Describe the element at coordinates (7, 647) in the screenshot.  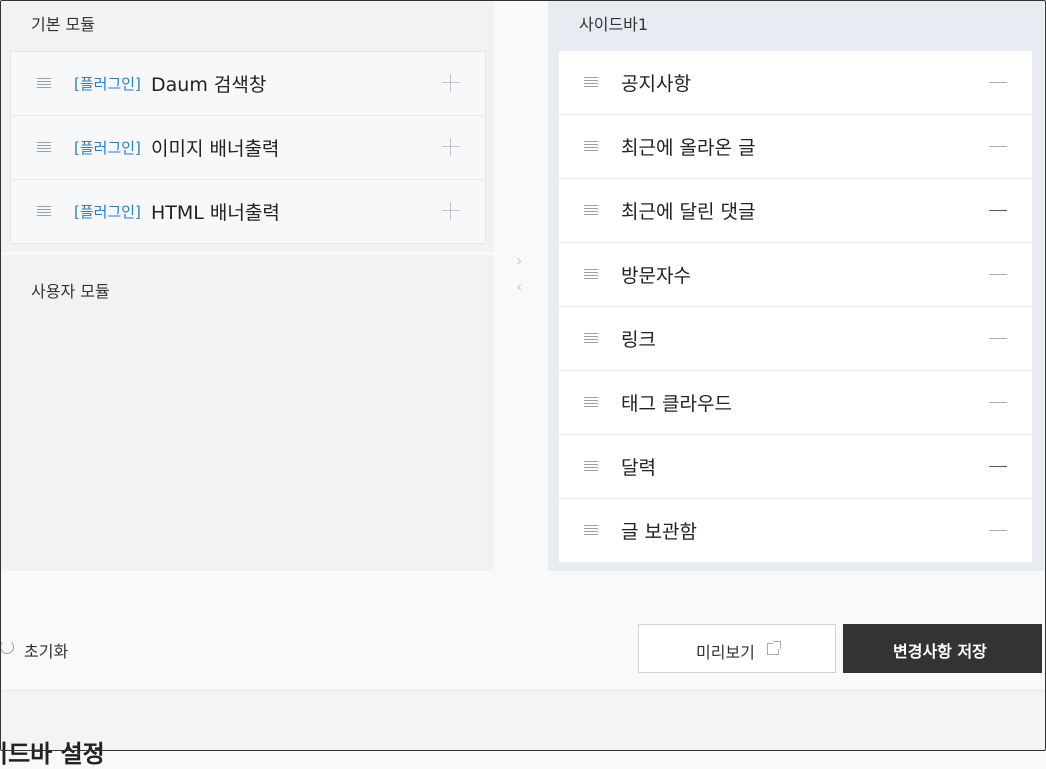
I see `refresh-icon` at that location.